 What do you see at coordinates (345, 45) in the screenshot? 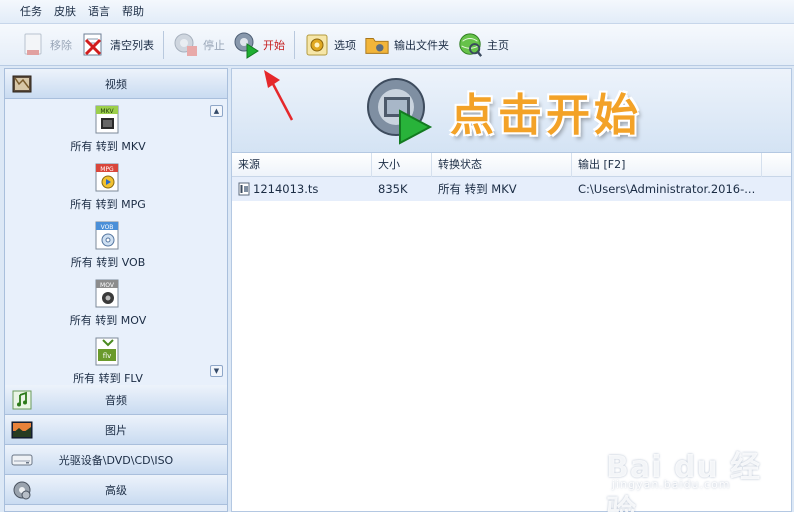
I see `options-label: 选项` at bounding box center [345, 45].